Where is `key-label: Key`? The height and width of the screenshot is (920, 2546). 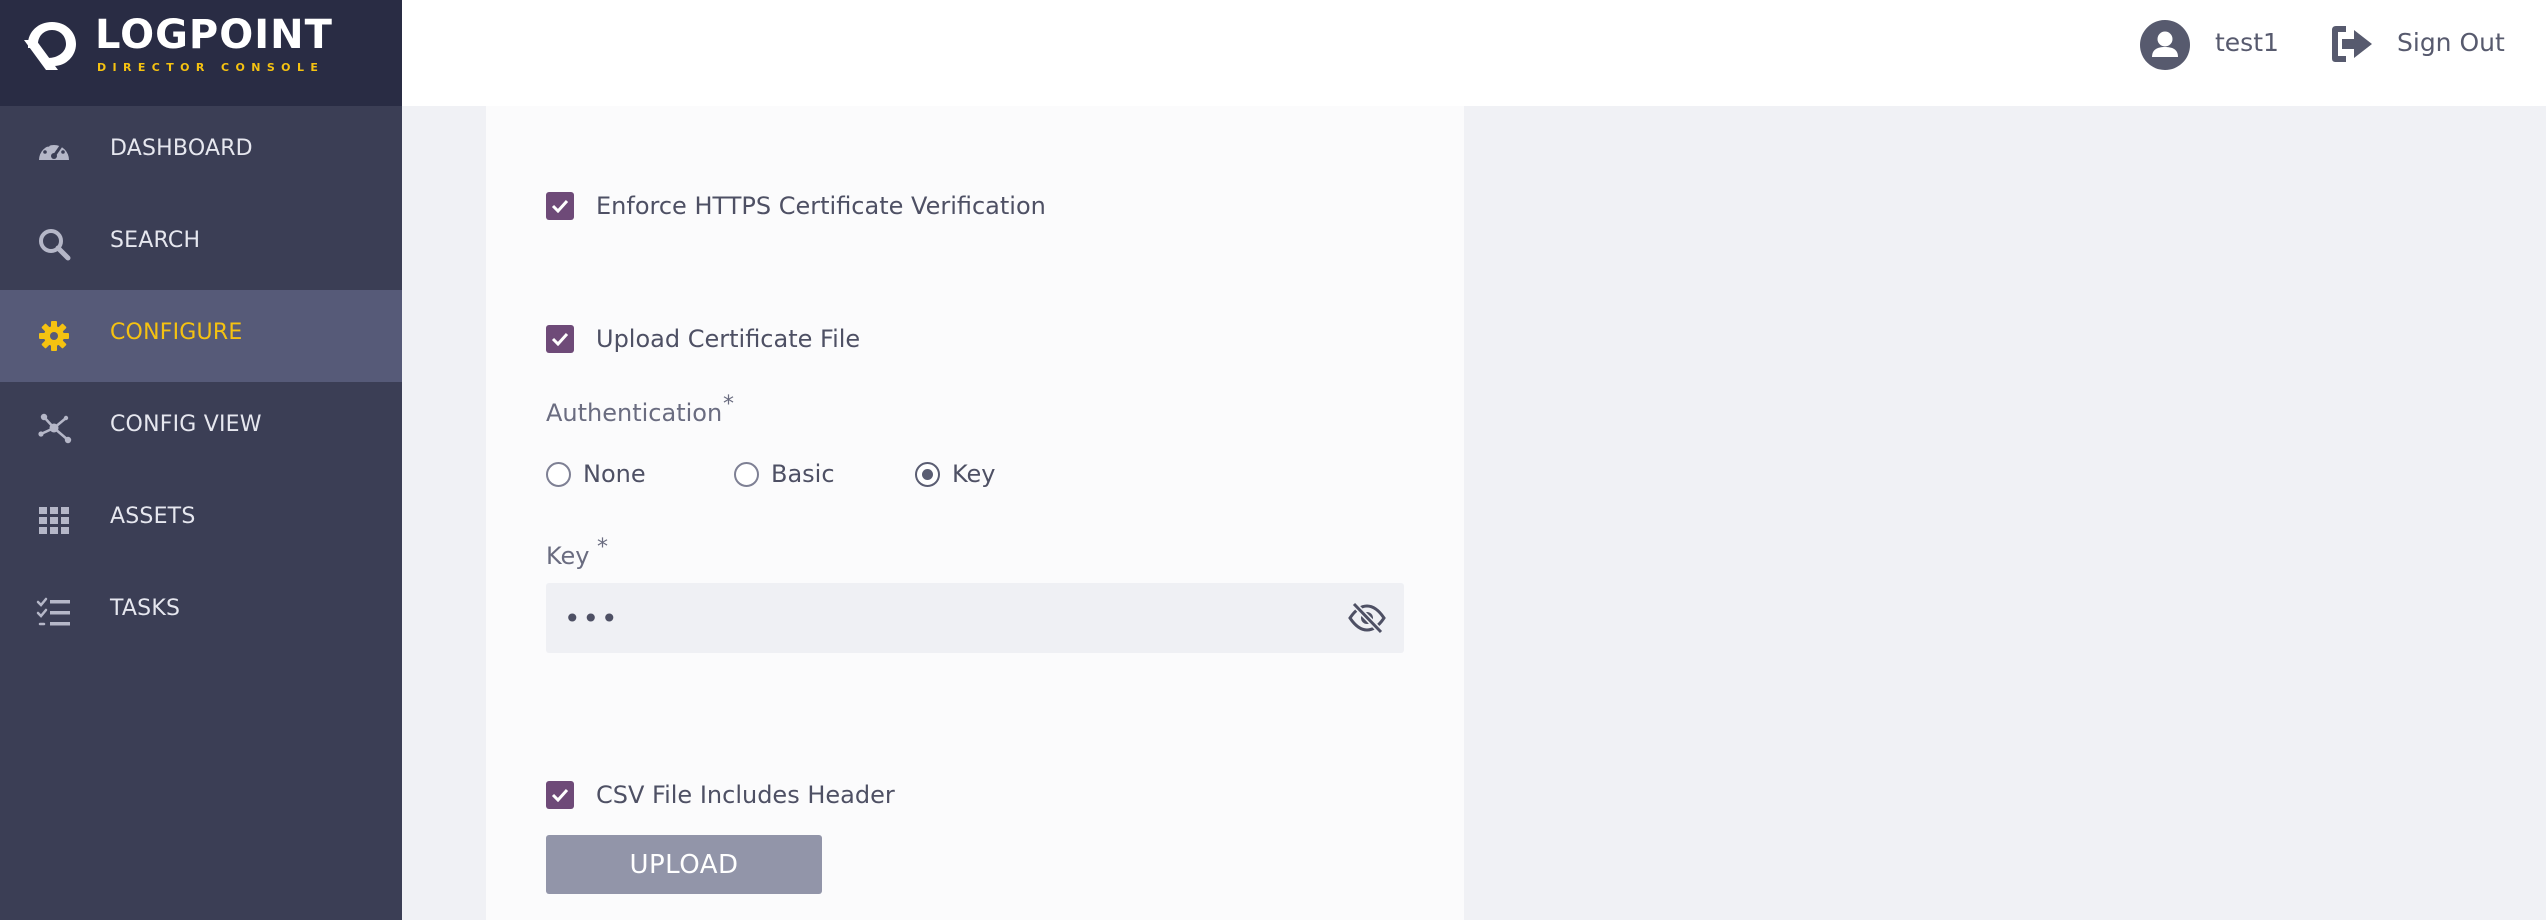
key-label: Key is located at coordinates (568, 556).